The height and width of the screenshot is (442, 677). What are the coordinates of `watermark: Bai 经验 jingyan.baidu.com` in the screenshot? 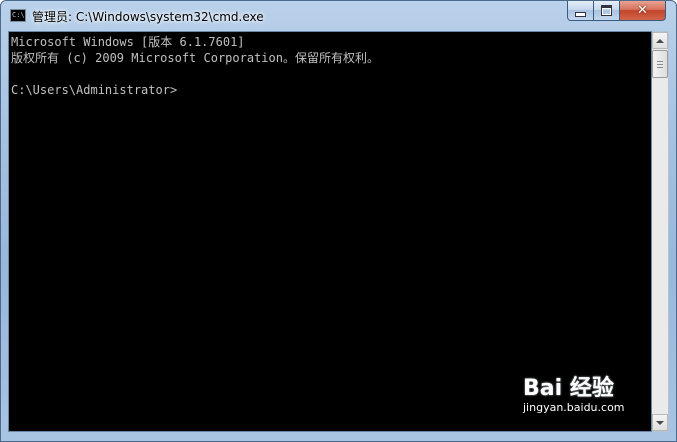 It's located at (583, 395).